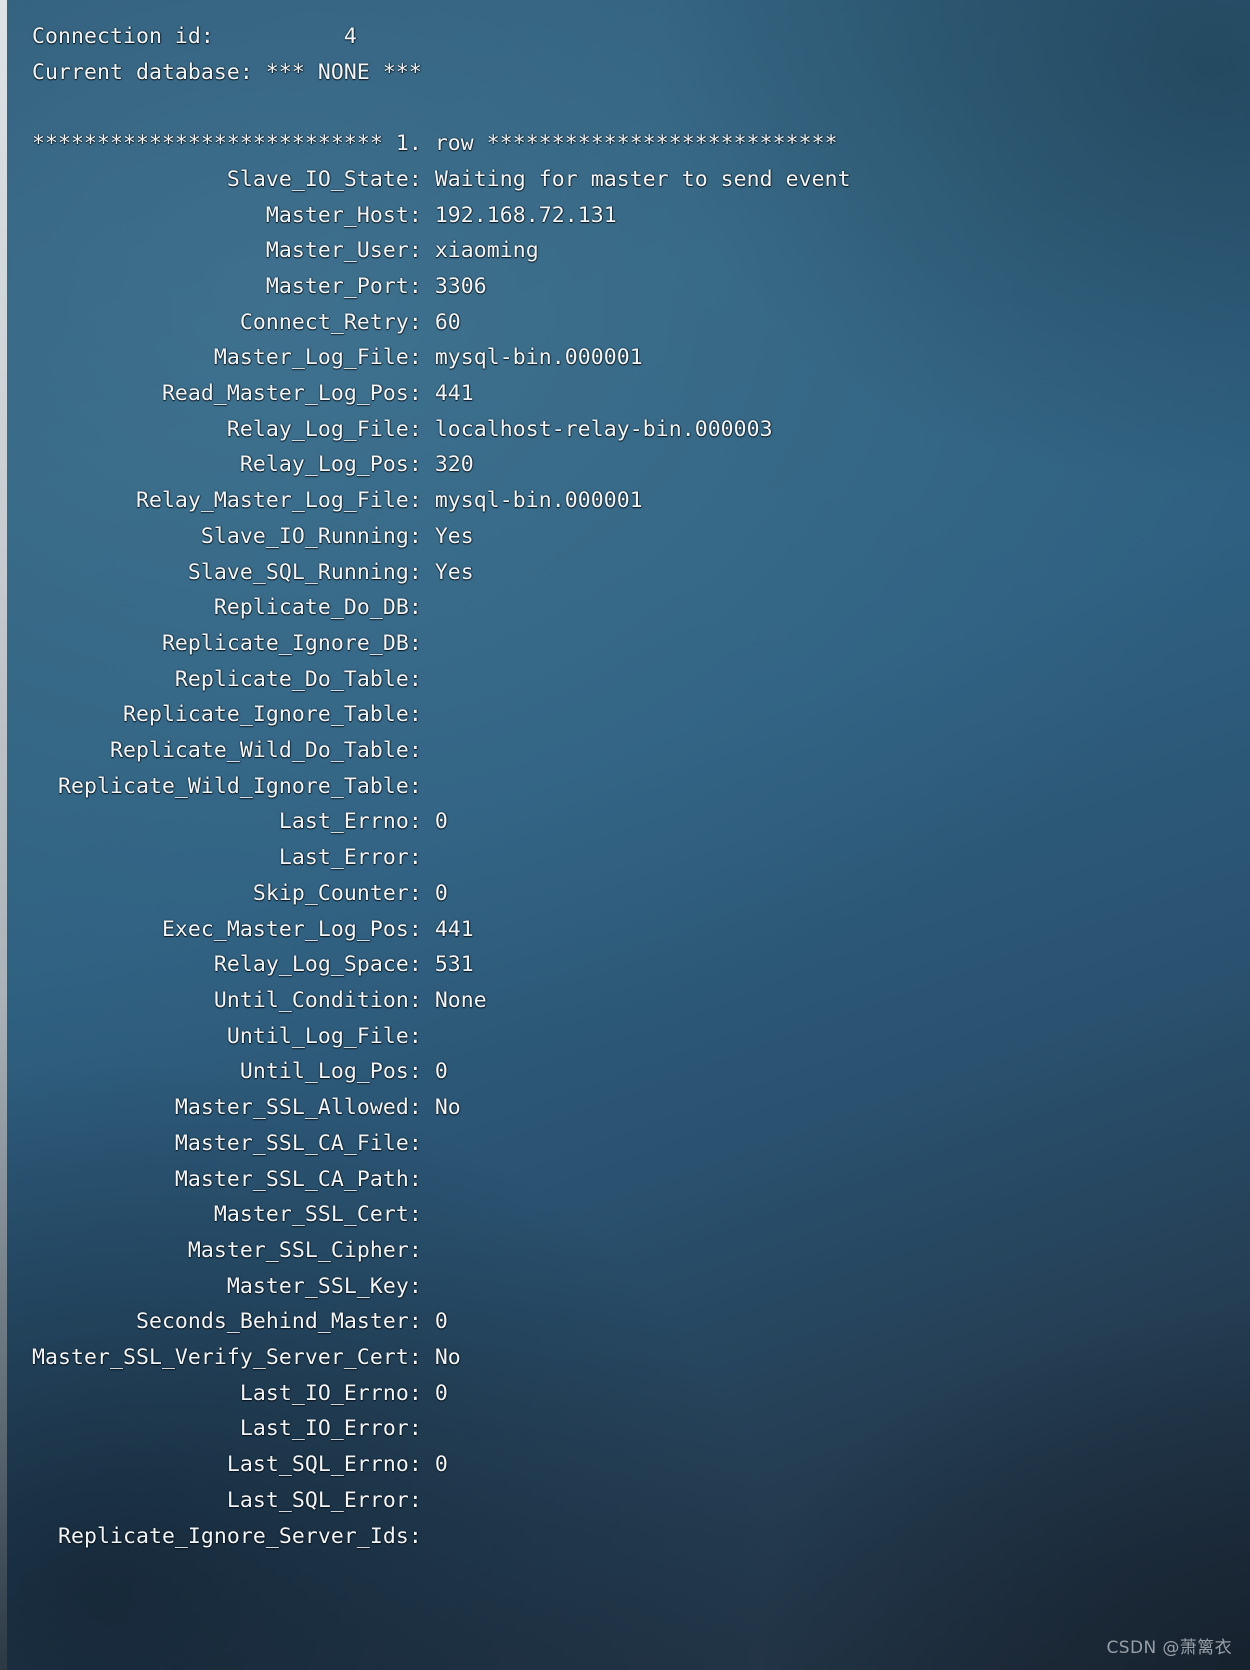 The width and height of the screenshot is (1250, 1670). What do you see at coordinates (1169, 1648) in the screenshot?
I see `csdn-watermark: CSDN @萧篱衣` at bounding box center [1169, 1648].